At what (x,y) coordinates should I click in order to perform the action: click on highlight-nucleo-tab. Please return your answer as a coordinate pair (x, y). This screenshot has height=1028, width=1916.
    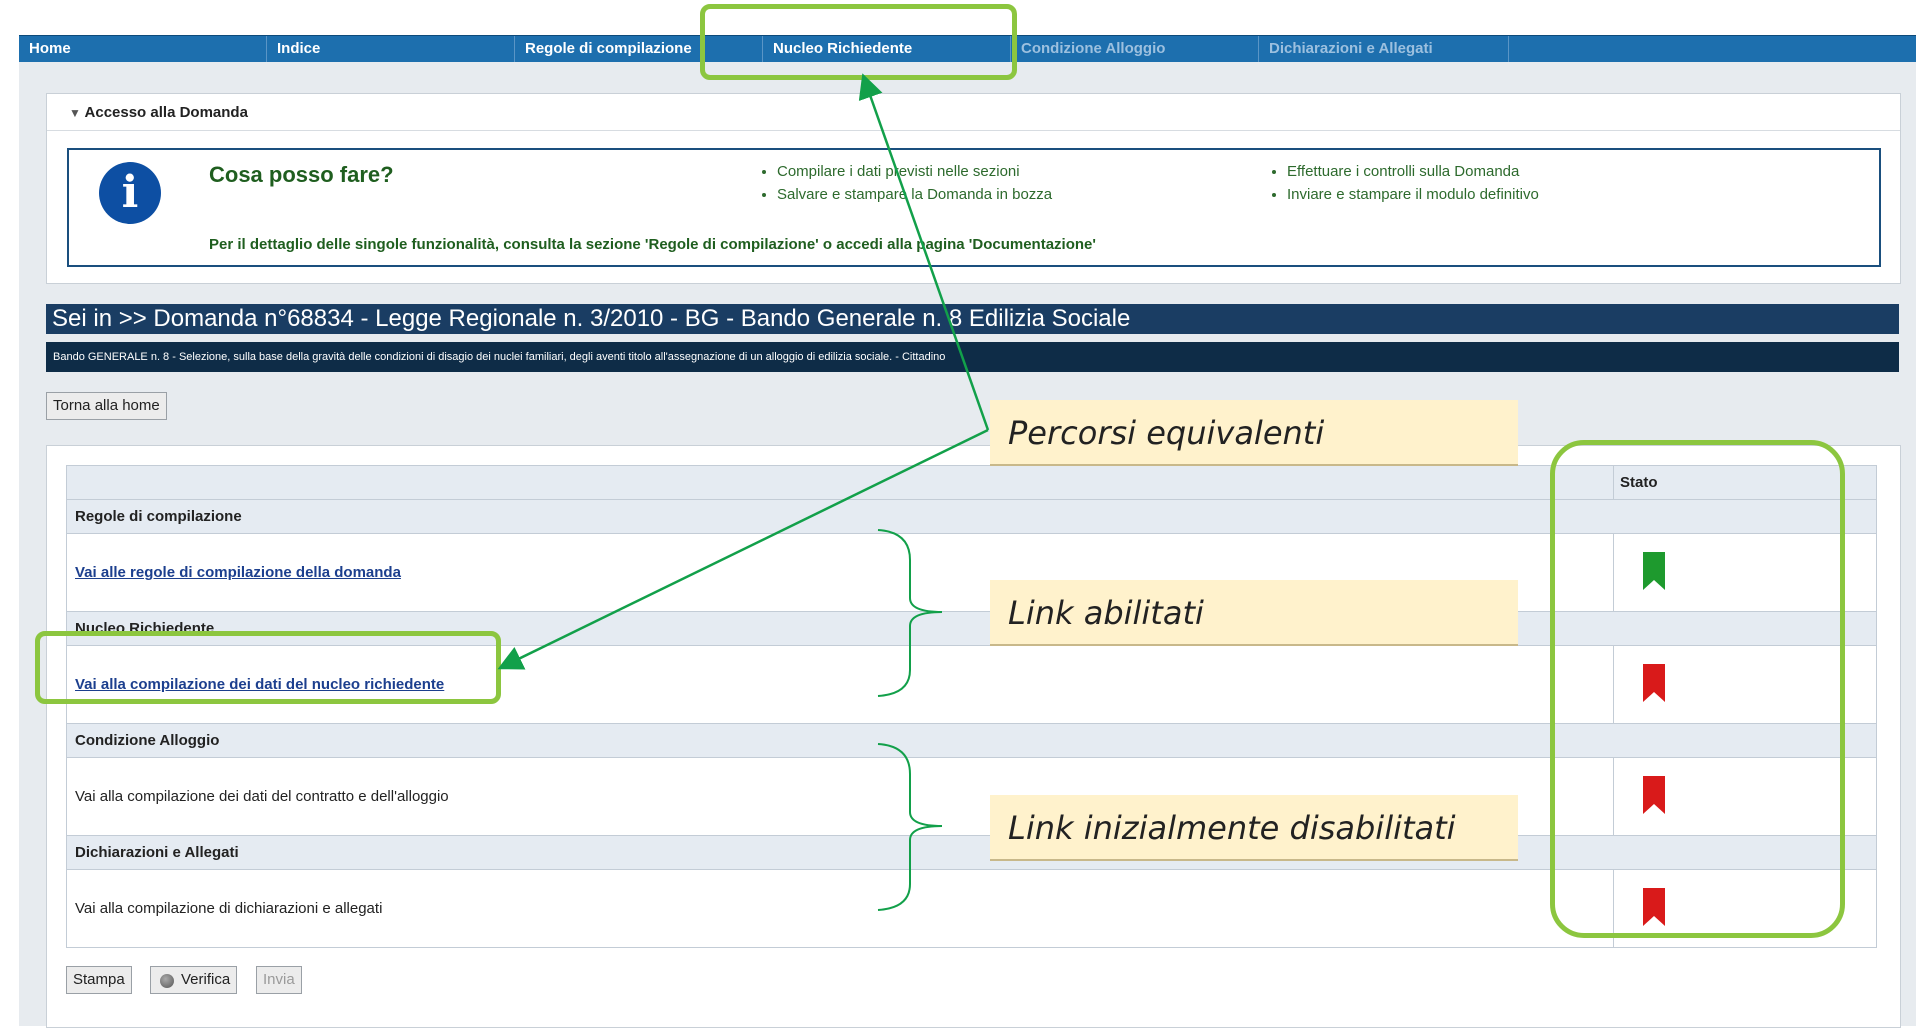
    Looking at the image, I should click on (858, 42).